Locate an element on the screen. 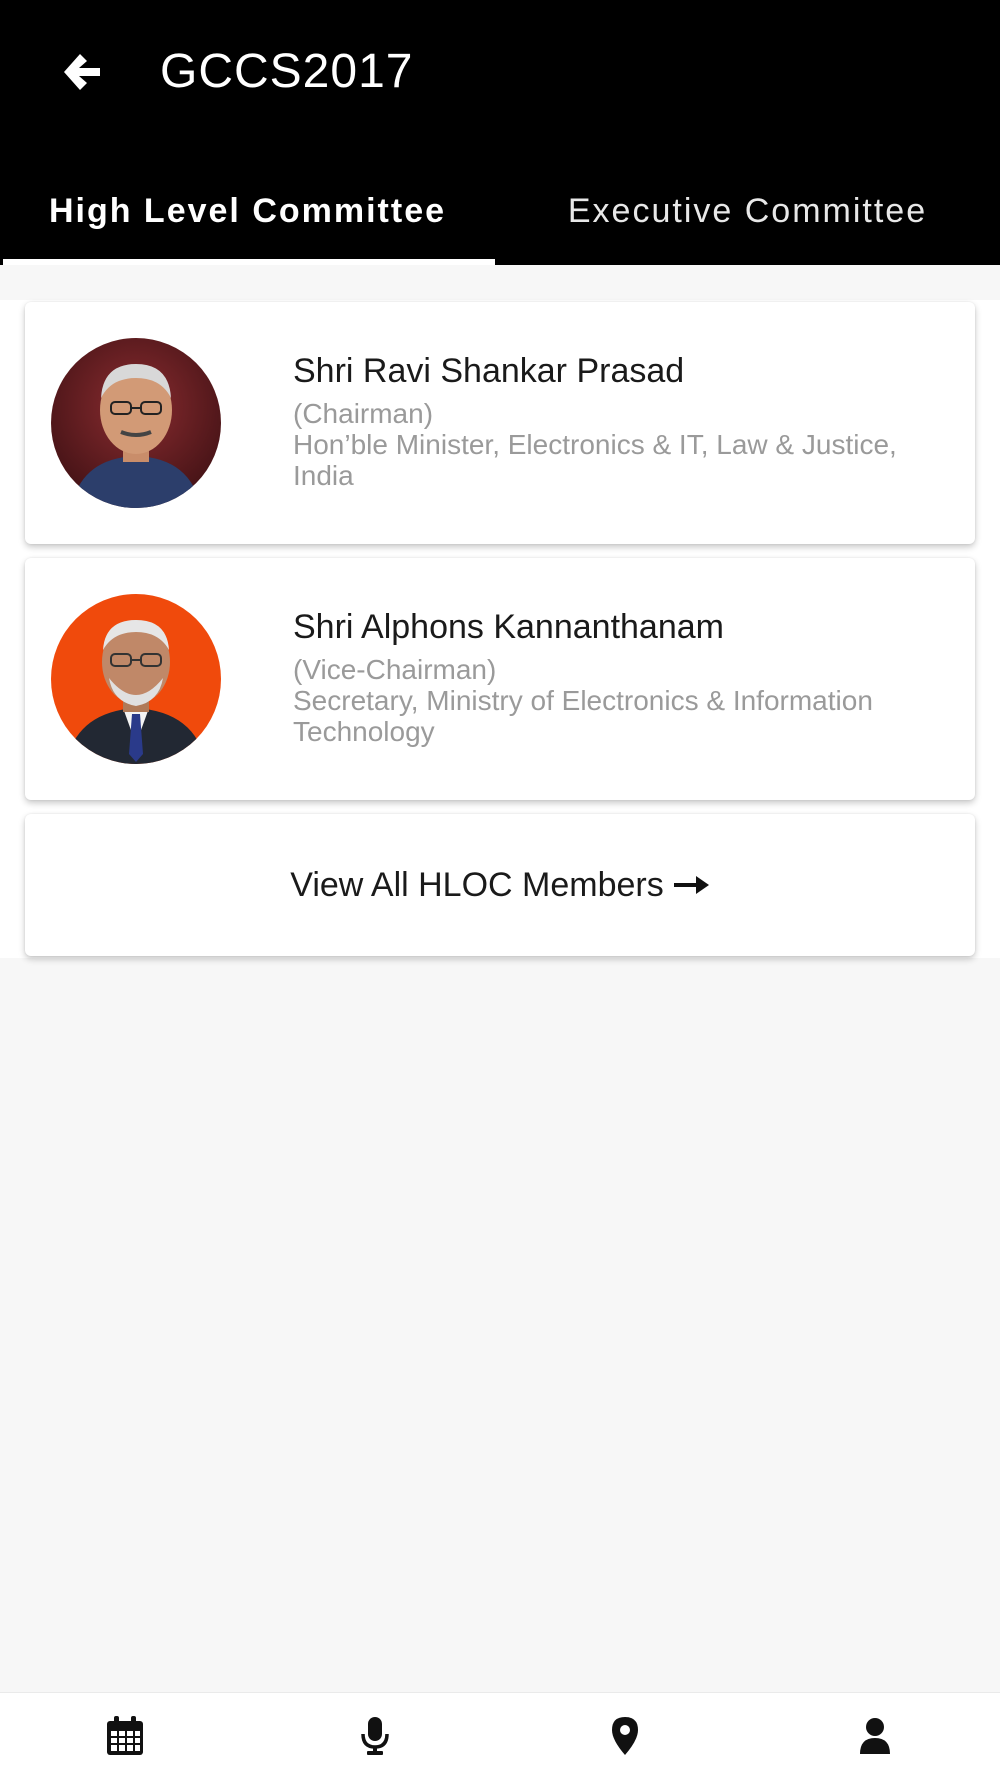  map-pin-icon is located at coordinates (625, 1735).